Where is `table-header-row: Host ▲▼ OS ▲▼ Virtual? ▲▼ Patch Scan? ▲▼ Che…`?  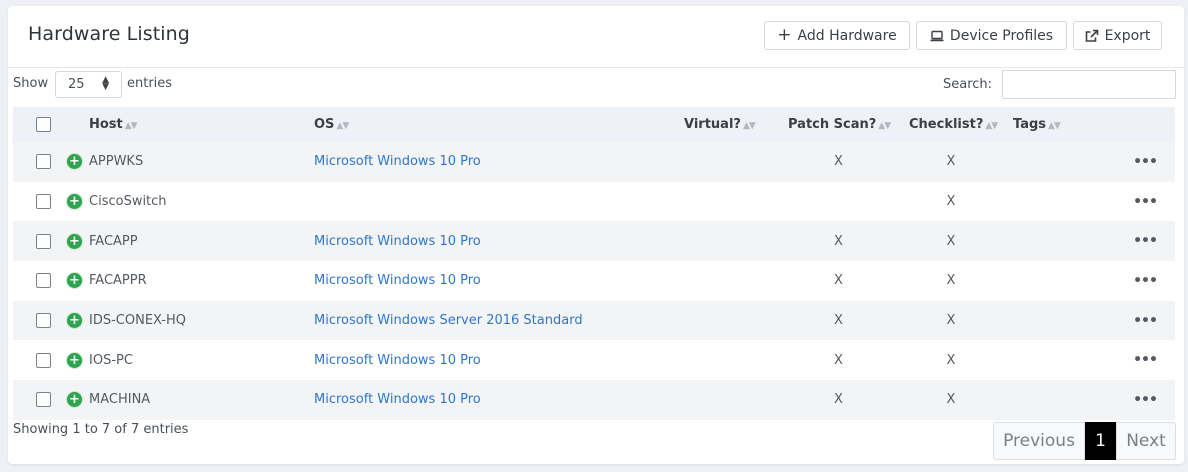
table-header-row: Host ▲▼ OS ▲▼ Virtual? ▲▼ Patch Scan? ▲▼ Che… is located at coordinates (594, 124).